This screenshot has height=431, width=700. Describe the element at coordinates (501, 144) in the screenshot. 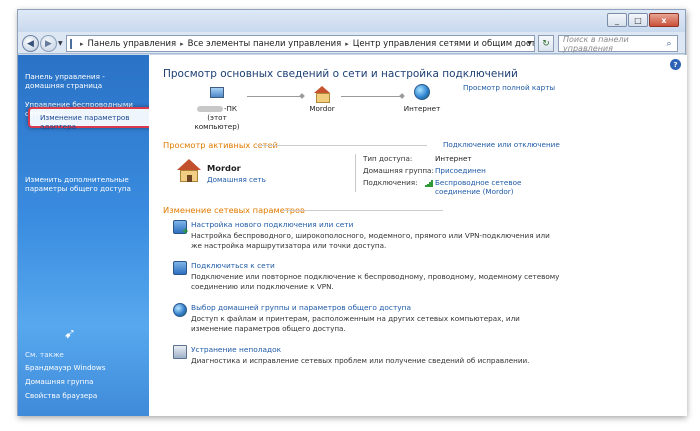

I see `connect-disconnect-link: Подключение или отключение` at that location.